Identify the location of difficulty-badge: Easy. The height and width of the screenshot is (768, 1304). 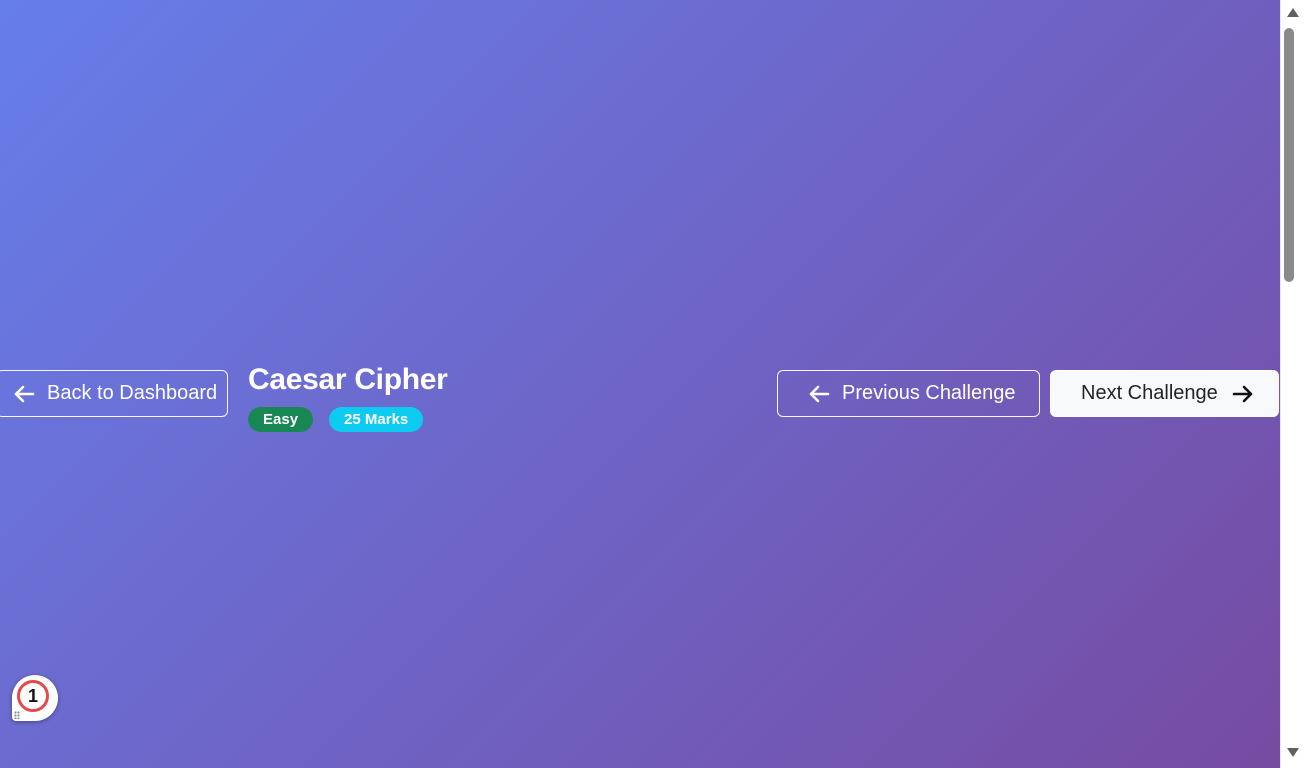
(281, 419).